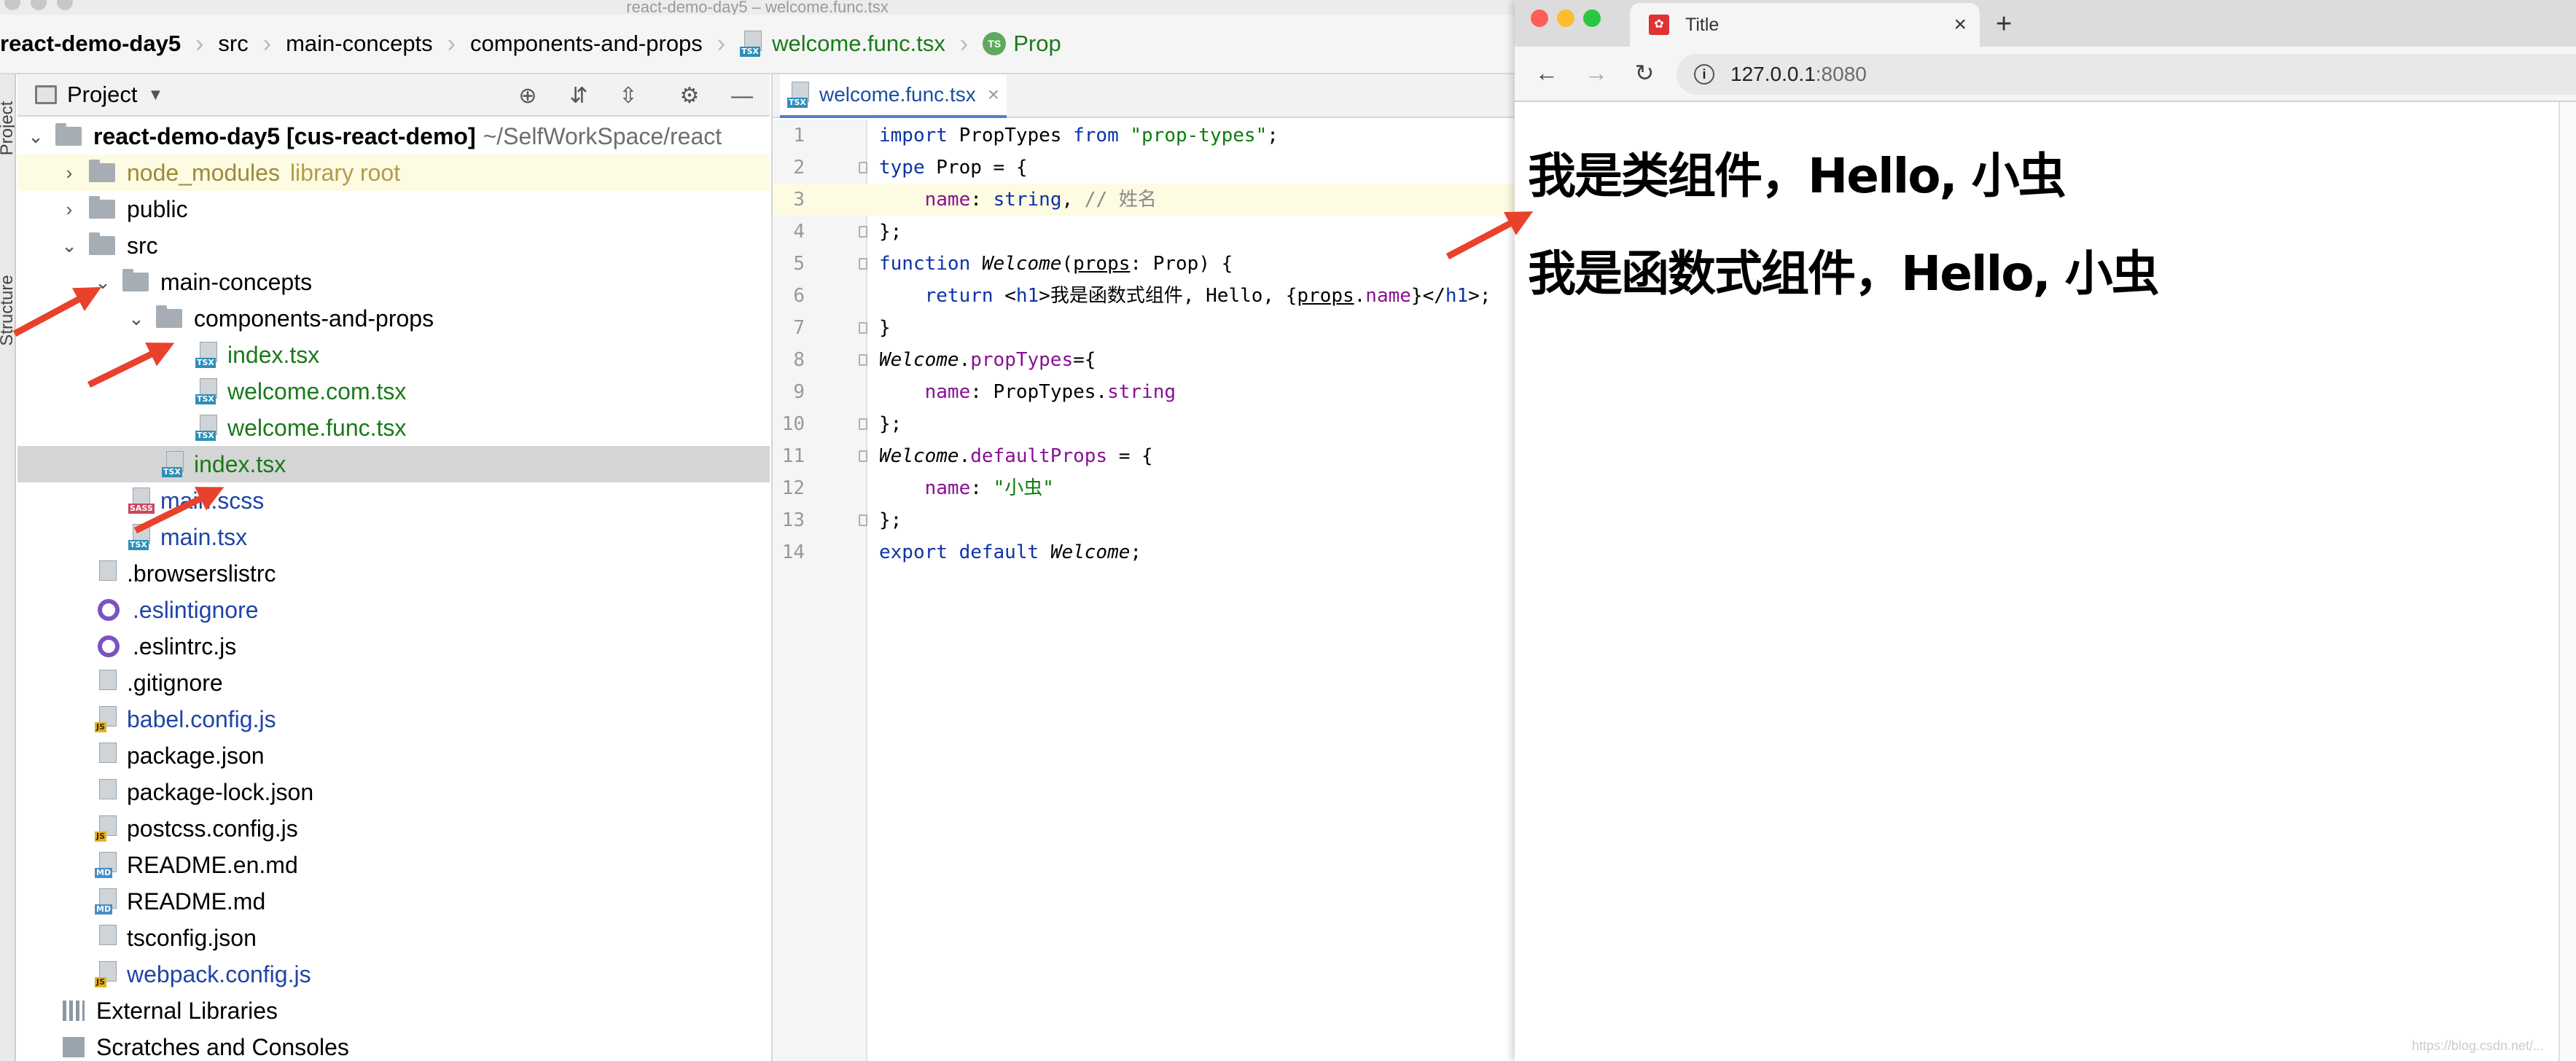  Describe the element at coordinates (202, 718) in the screenshot. I see `tree-item-label: babel.config.js` at that location.